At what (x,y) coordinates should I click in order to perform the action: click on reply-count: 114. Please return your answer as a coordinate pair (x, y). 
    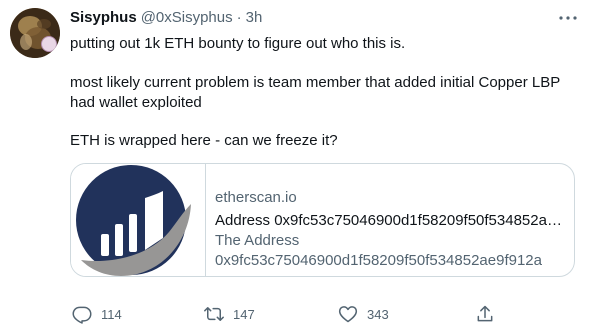
    Looking at the image, I should click on (111, 314).